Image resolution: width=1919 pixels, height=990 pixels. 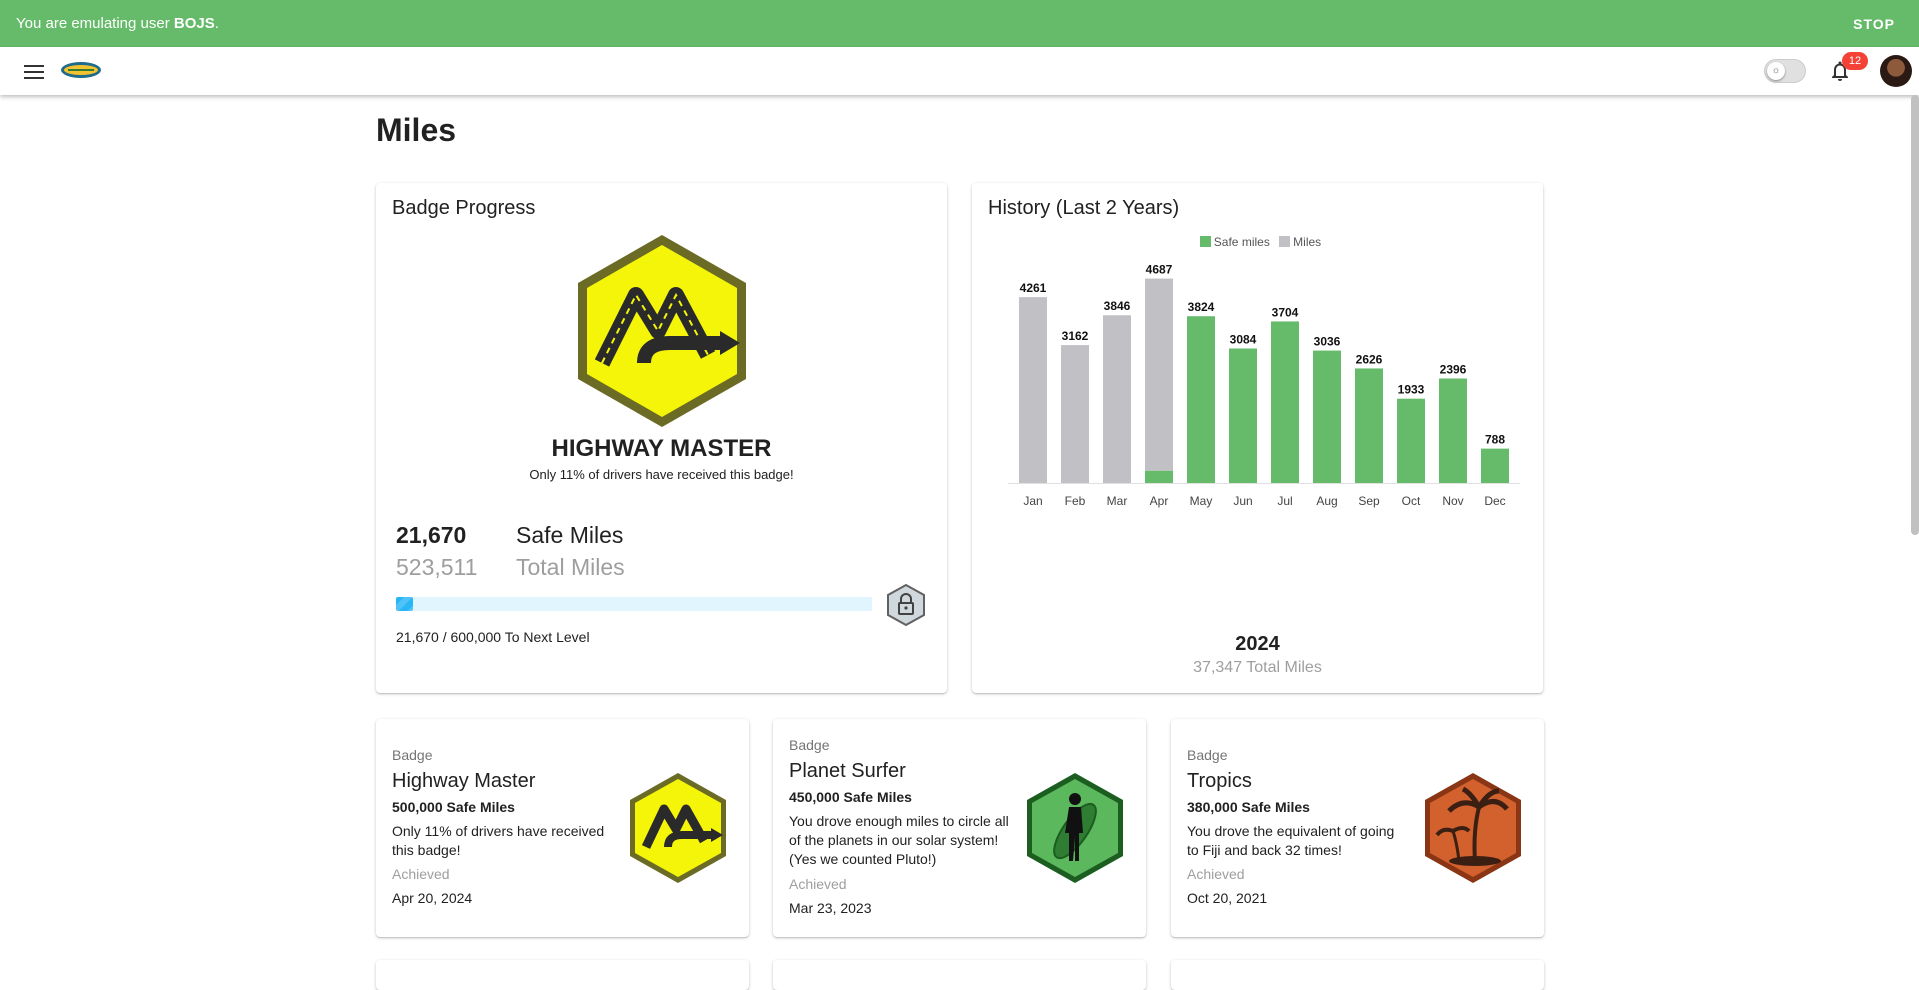 What do you see at coordinates (464, 781) in the screenshot?
I see `badge-card-name: Highway Master` at bounding box center [464, 781].